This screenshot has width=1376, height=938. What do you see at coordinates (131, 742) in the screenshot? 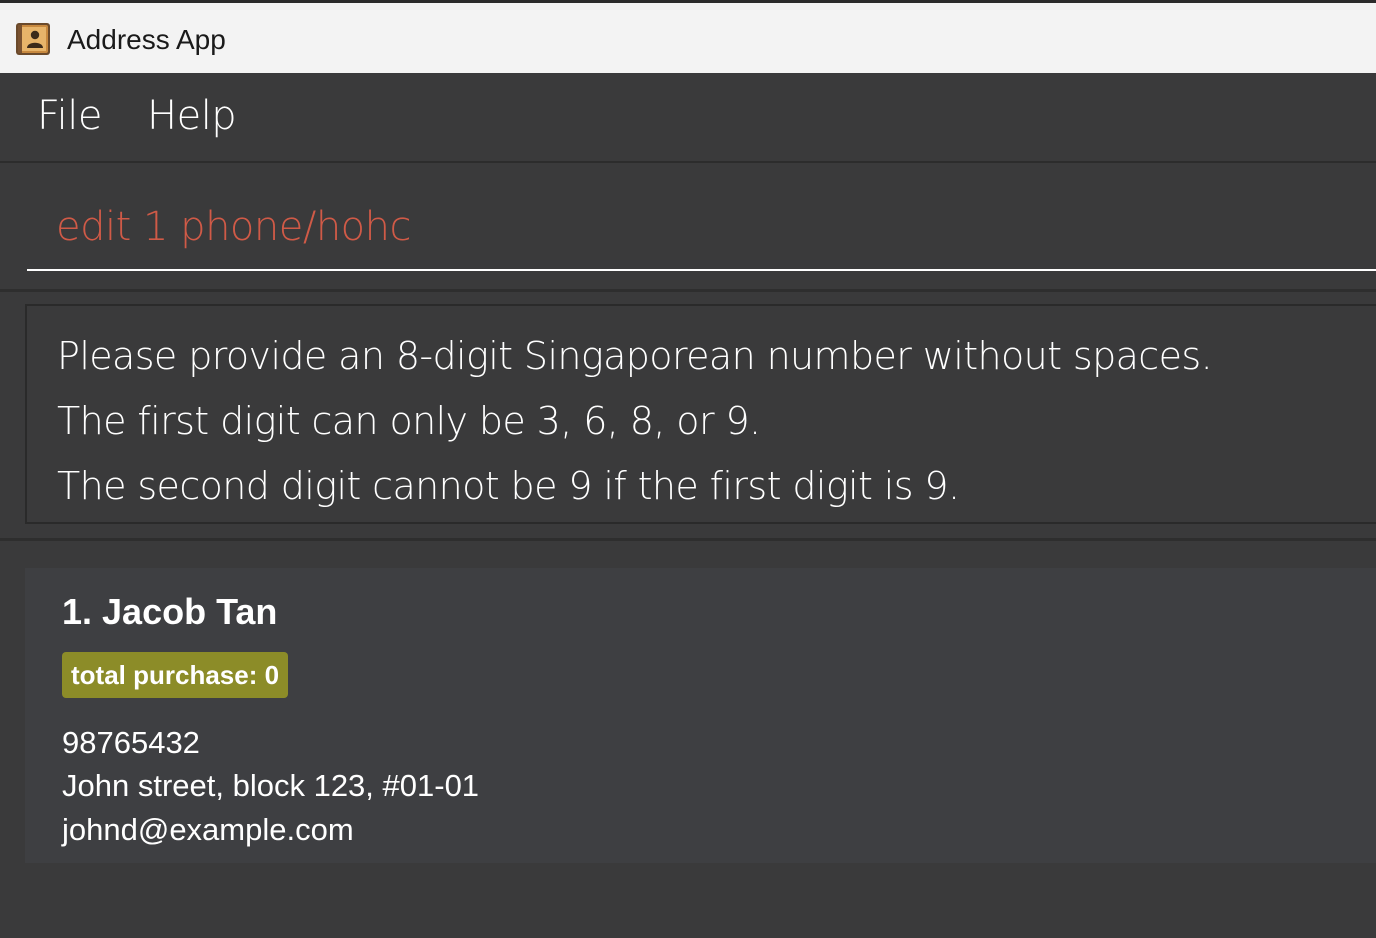
I see `person-phone: 98765432` at bounding box center [131, 742].